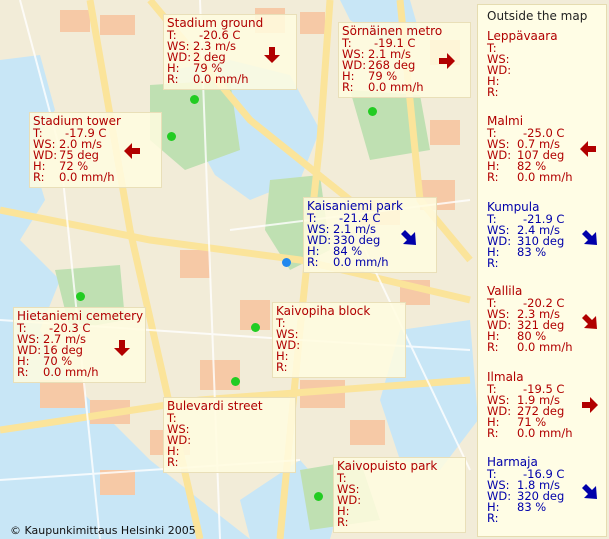  What do you see at coordinates (522, 36) in the screenshot?
I see `station-name: Leppävaara` at bounding box center [522, 36].